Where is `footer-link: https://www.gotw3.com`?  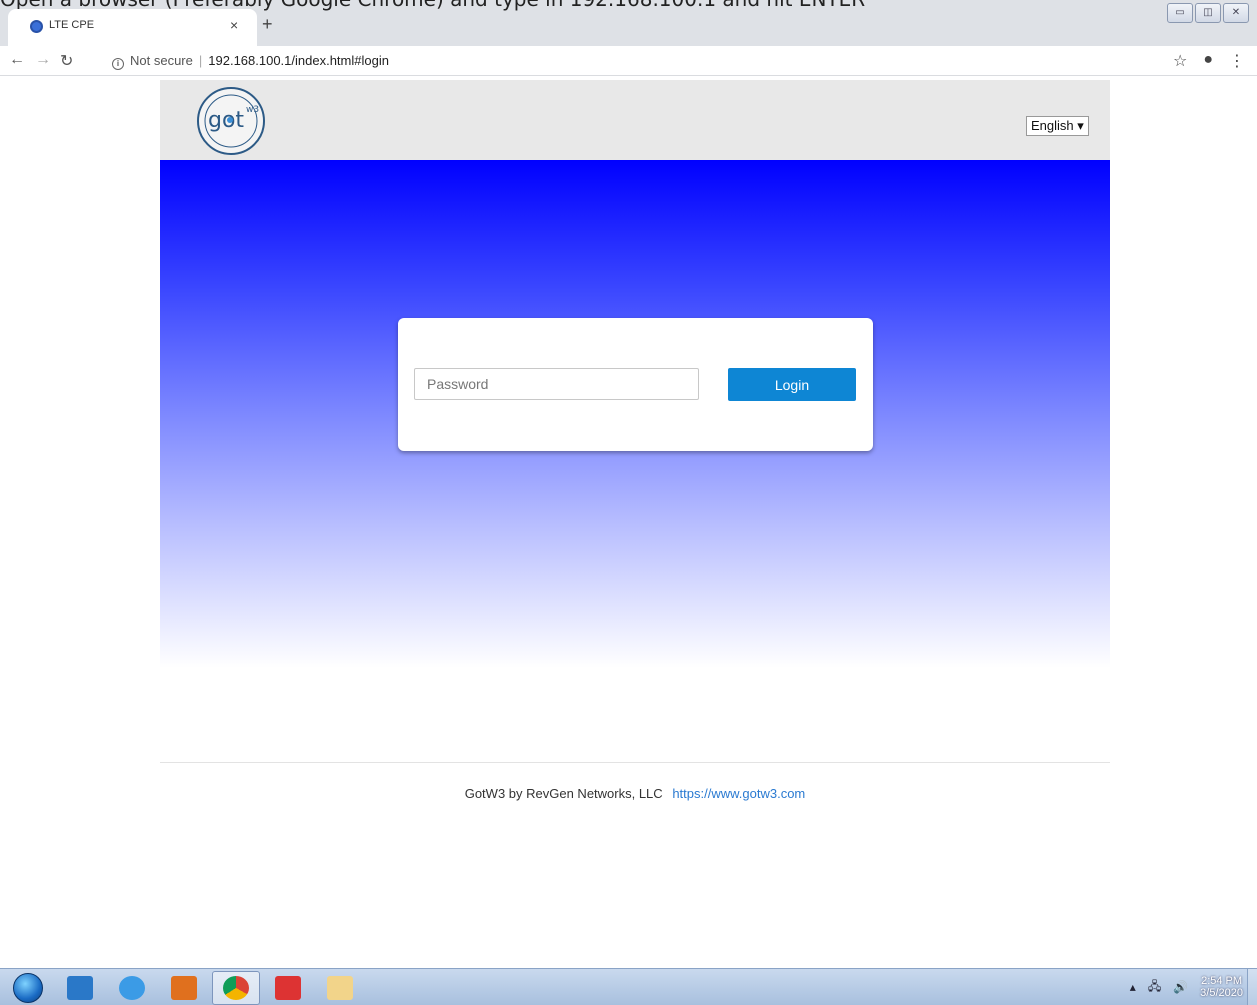 footer-link: https://www.gotw3.com is located at coordinates (738, 793).